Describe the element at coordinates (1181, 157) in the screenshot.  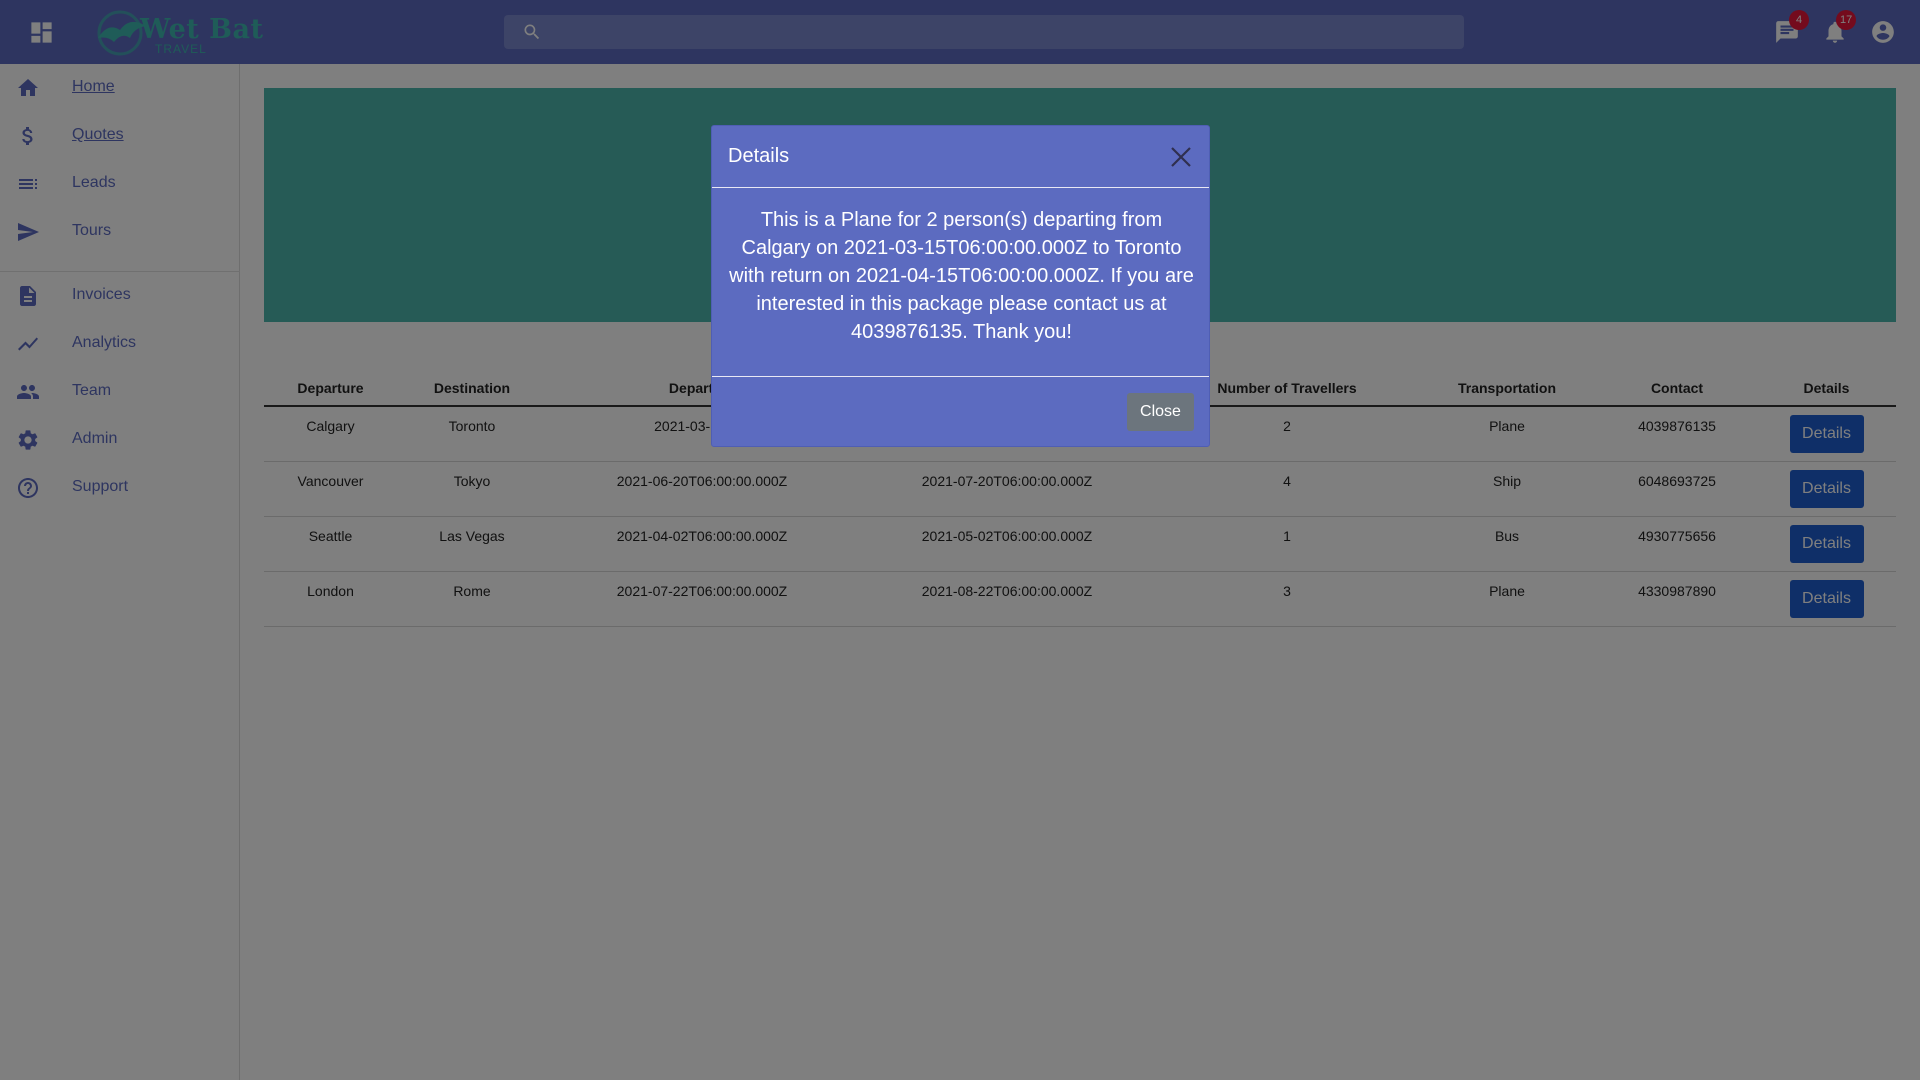
I see `close-icon` at that location.